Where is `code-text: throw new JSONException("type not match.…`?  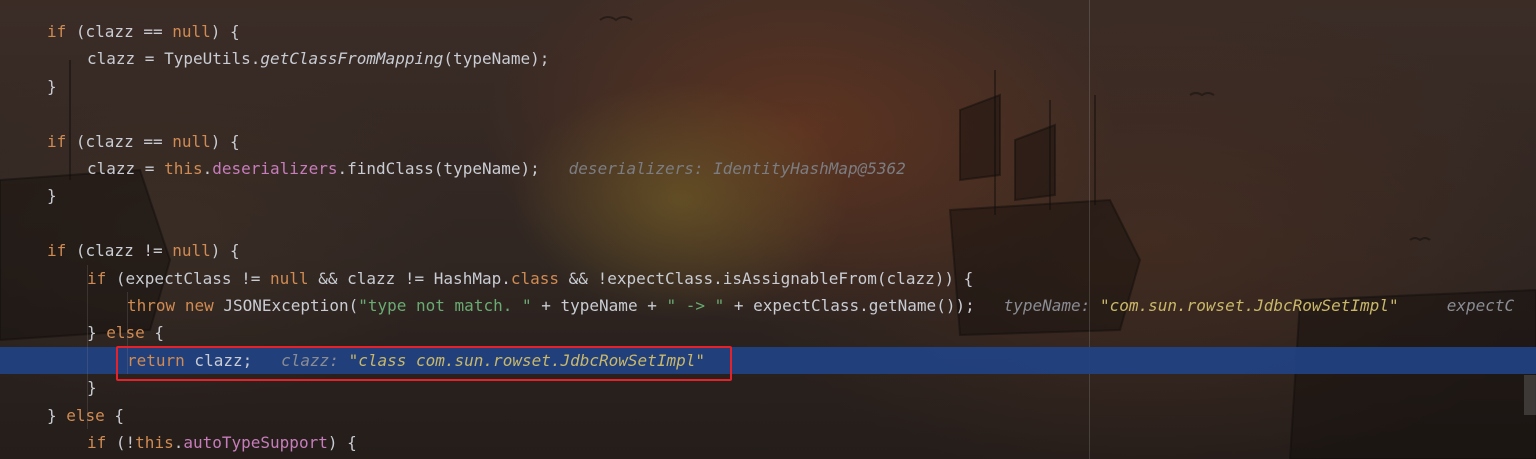 code-text: throw new JSONException("type not match.… is located at coordinates (820, 305).